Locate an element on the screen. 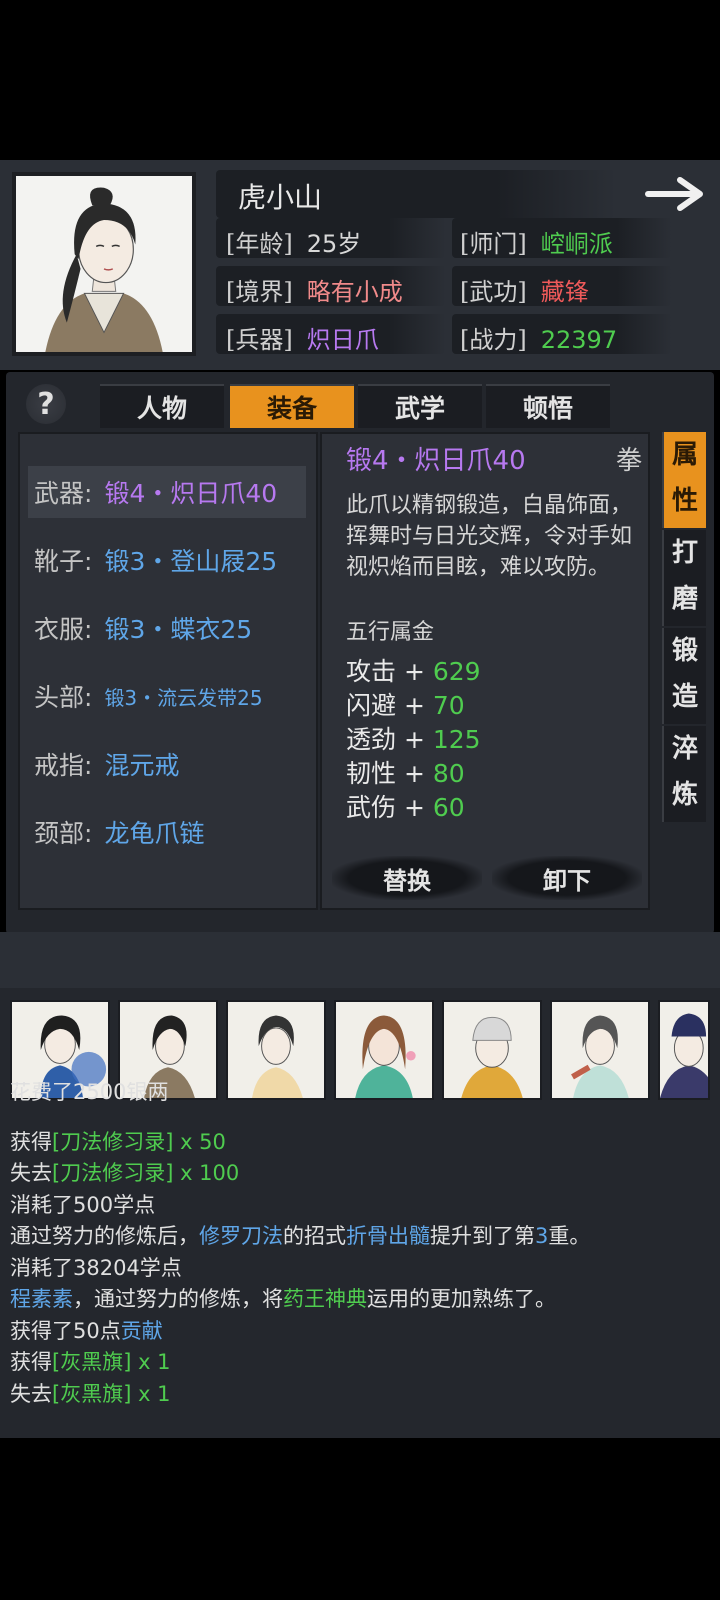 The width and height of the screenshot is (720, 1600). next-arrow-icon is located at coordinates (676, 194).